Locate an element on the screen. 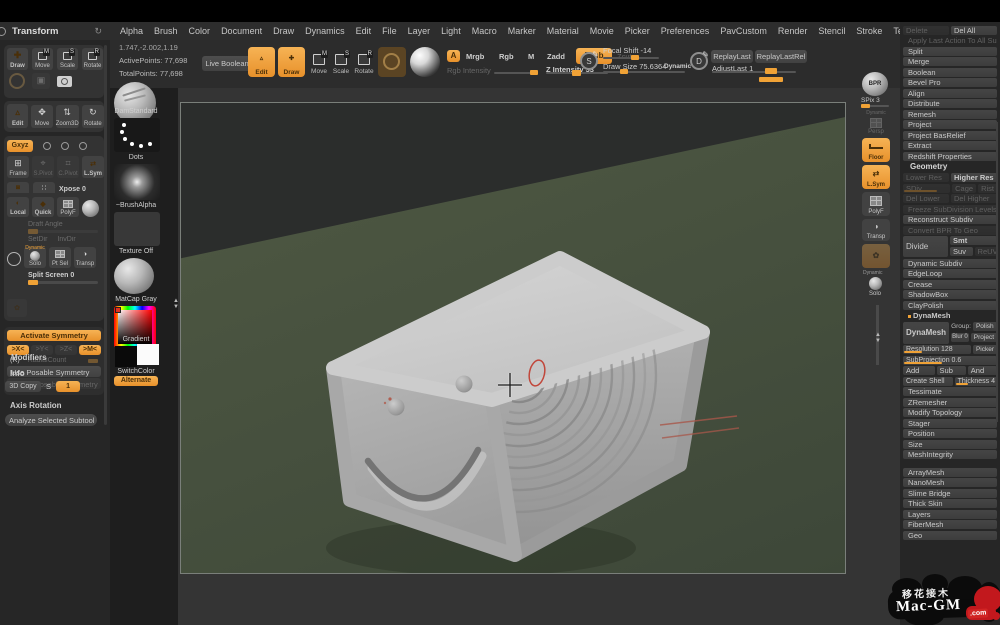 The image size is (1000, 625). current-stroke-thumb is located at coordinates (137, 135).